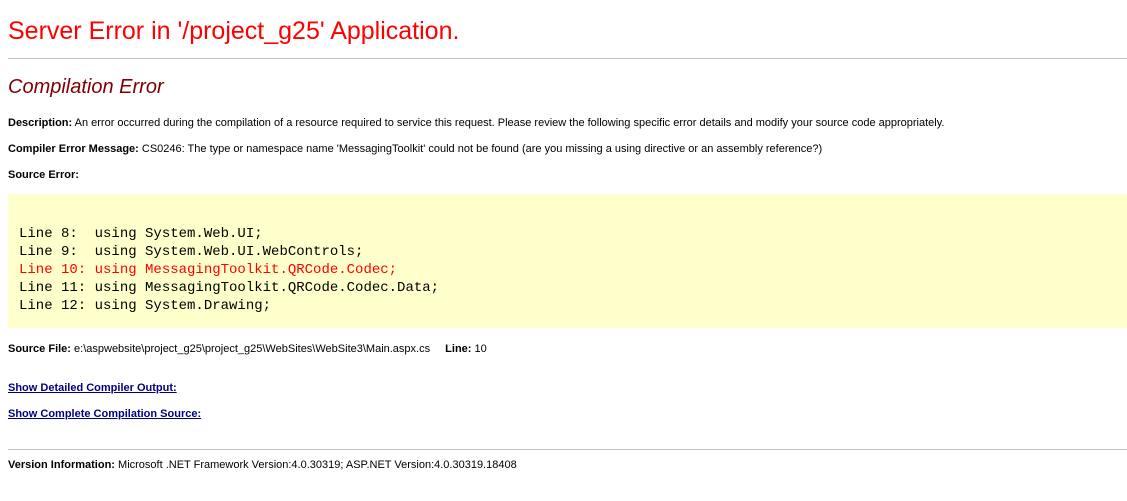  Describe the element at coordinates (563, 414) in the screenshot. I see `complete-source-row: Show Complete Compilation Source:` at that location.